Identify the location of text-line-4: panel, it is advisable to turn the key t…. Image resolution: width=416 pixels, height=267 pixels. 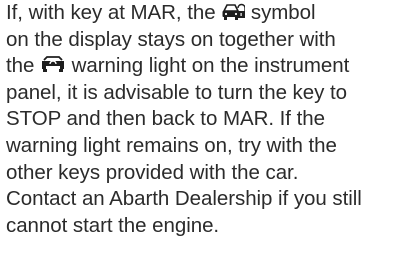
(176, 92).